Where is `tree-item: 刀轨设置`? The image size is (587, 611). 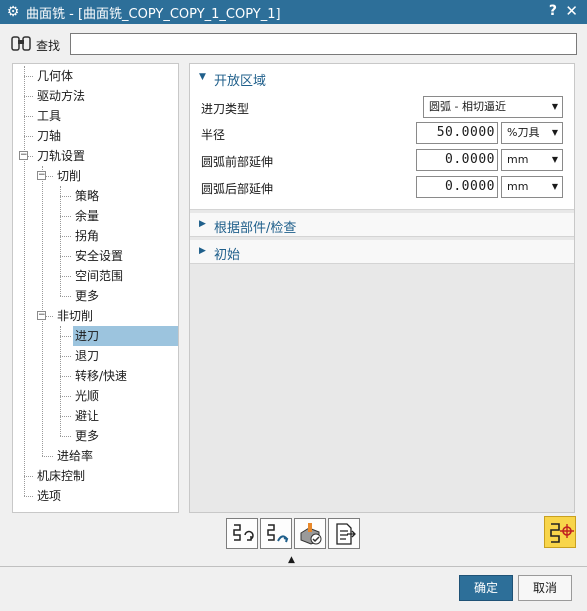
tree-item: 刀轨设置 is located at coordinates (60, 156).